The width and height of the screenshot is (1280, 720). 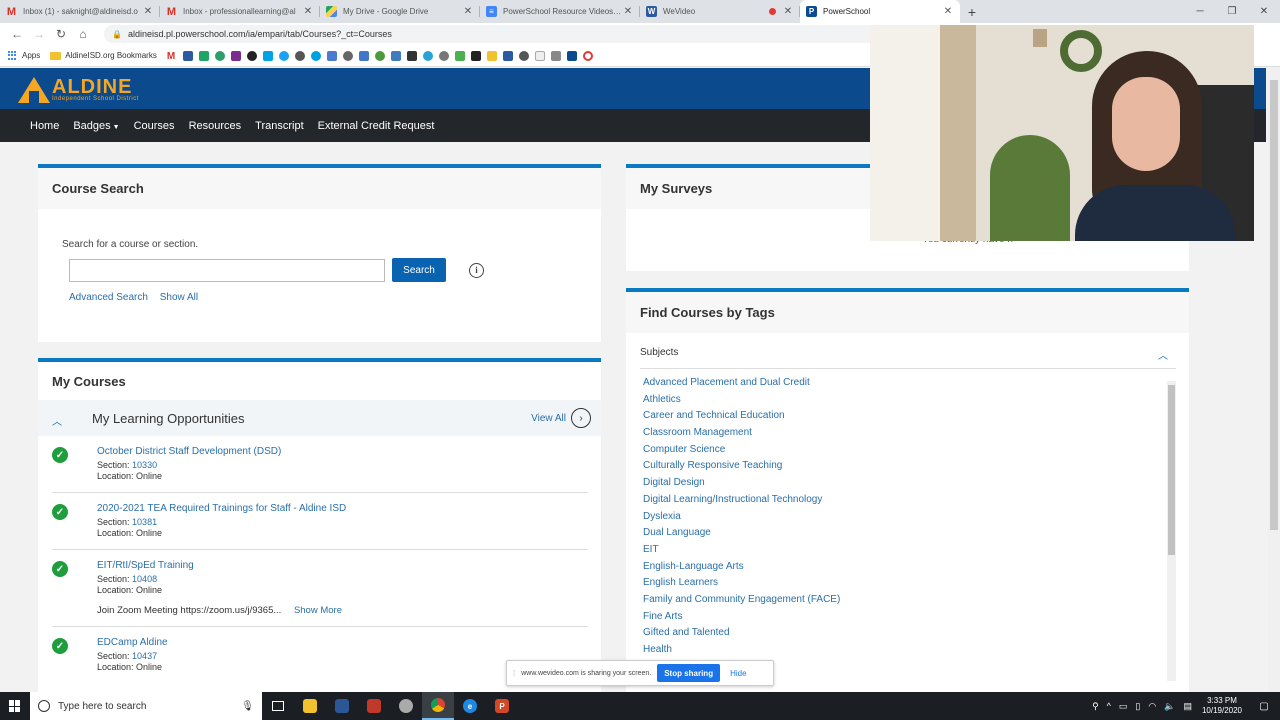 What do you see at coordinates (278, 706) in the screenshot?
I see `task-view-button` at bounding box center [278, 706].